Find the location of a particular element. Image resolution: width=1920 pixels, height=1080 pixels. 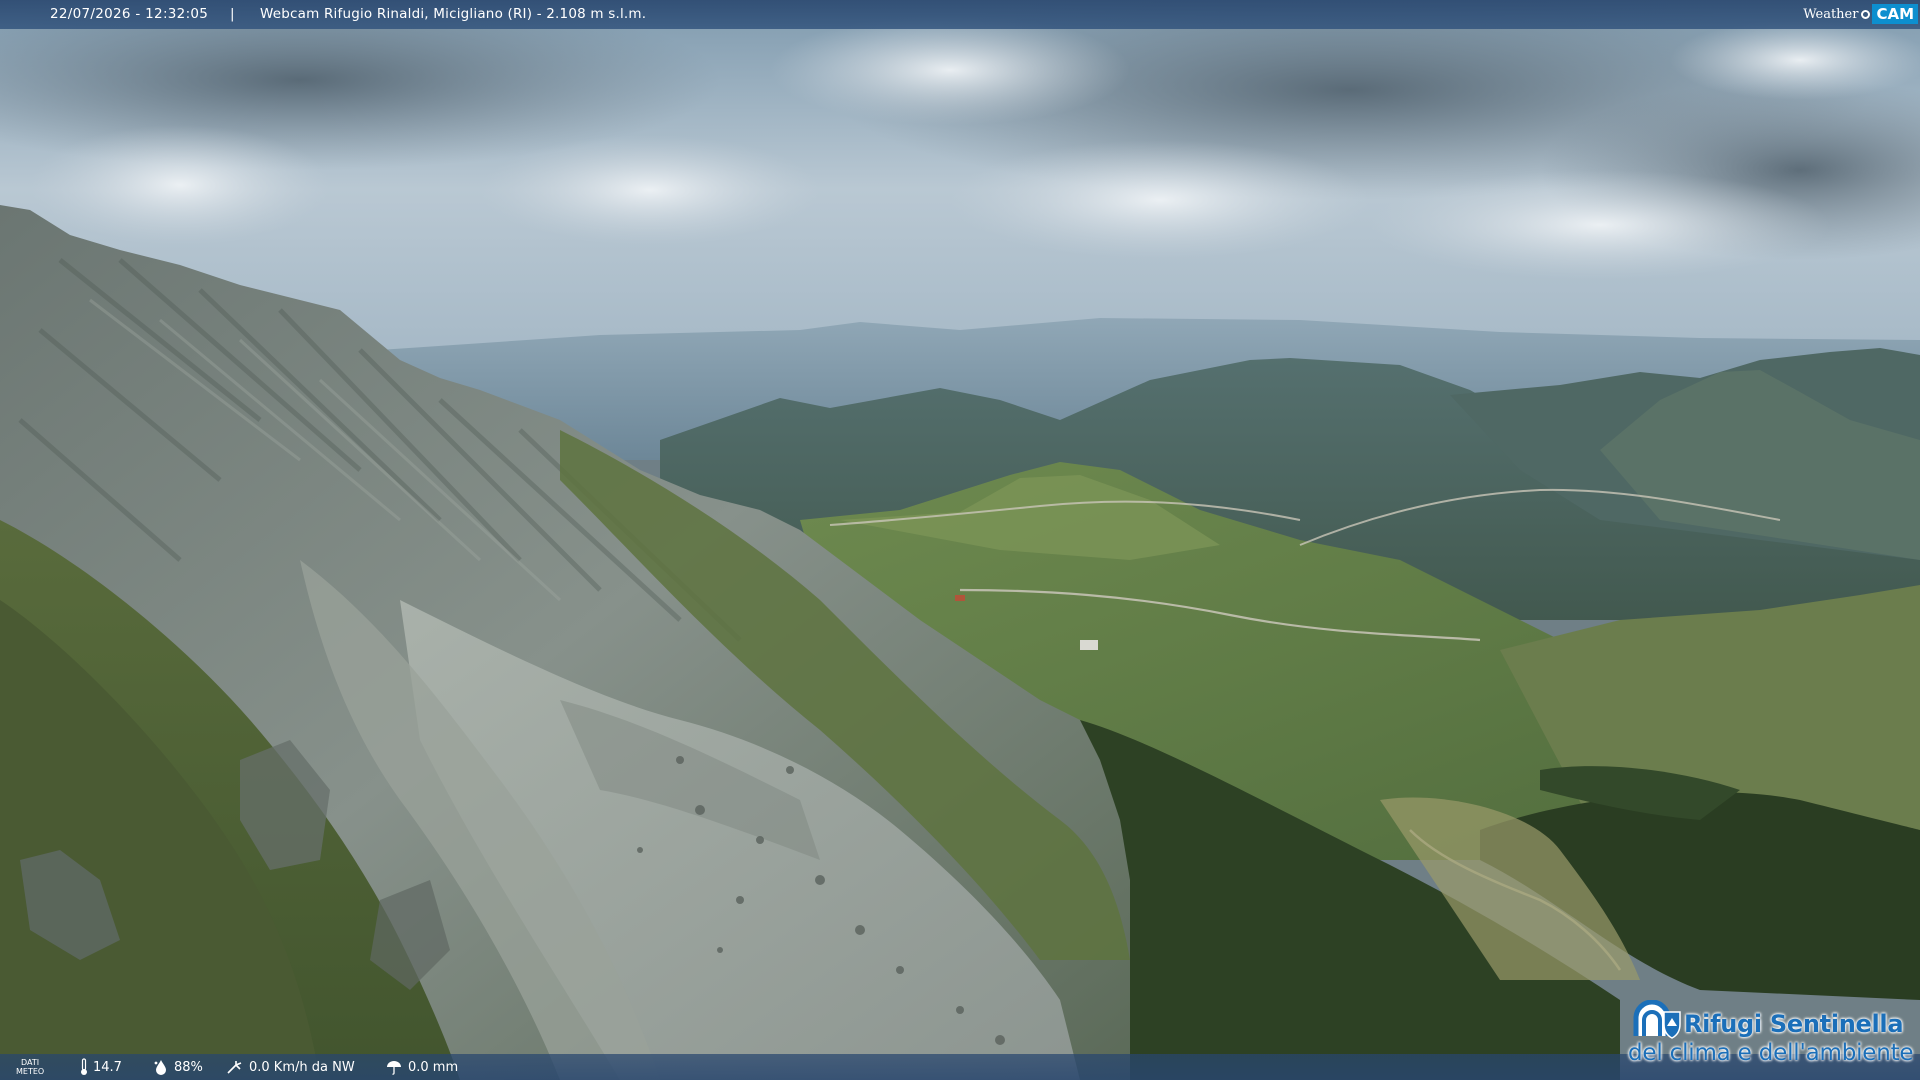

timestamp: 22/07/2026 - 12:32:05 is located at coordinates (129, 14).